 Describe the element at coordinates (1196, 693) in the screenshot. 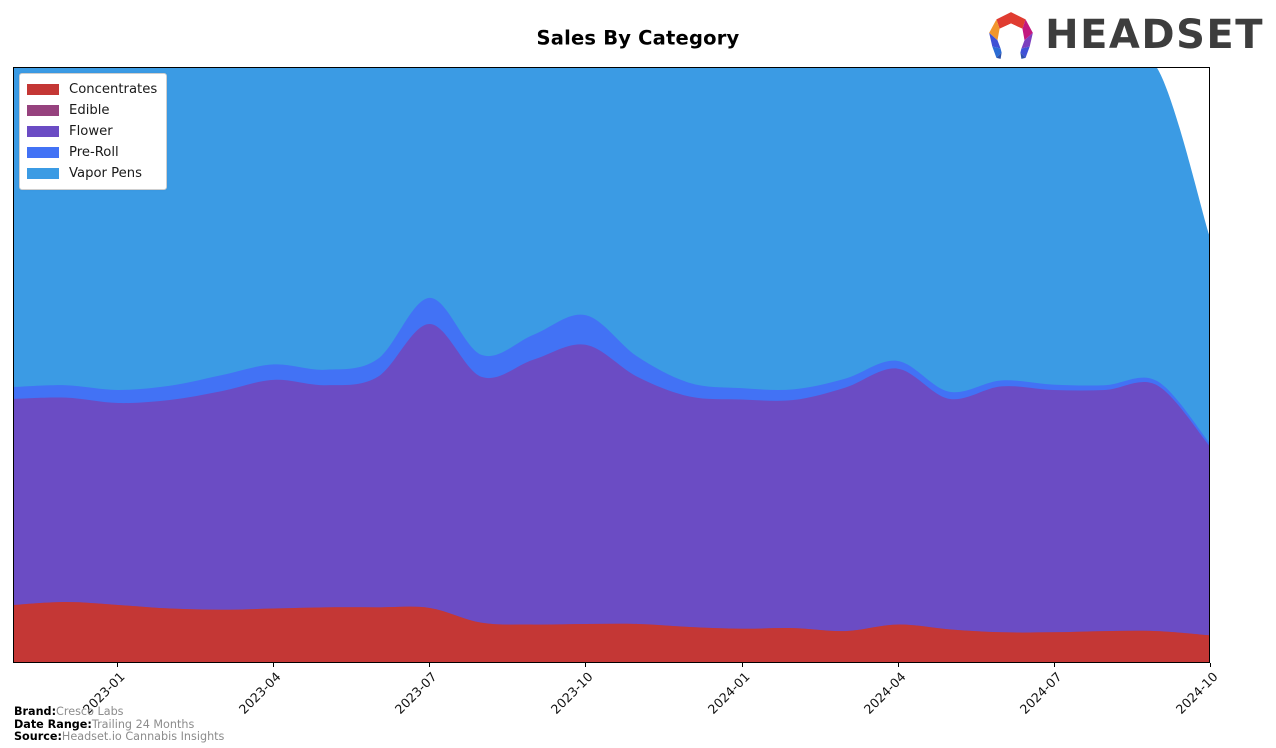

I see `x-tick-label: 2024-10` at that location.